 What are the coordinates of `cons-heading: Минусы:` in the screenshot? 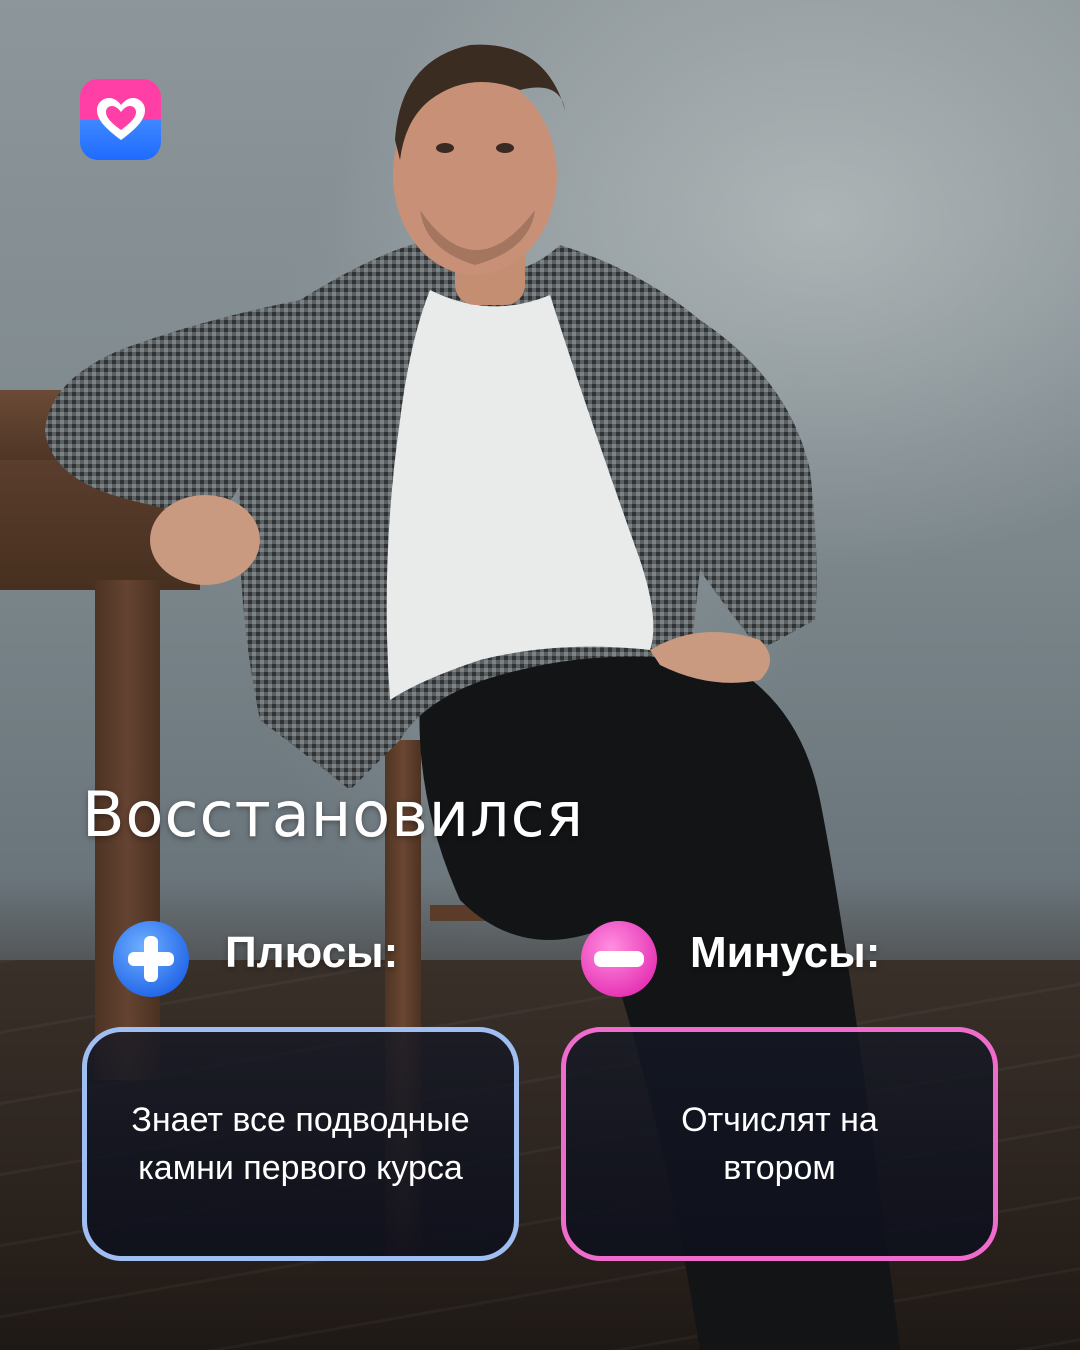 It's located at (785, 952).